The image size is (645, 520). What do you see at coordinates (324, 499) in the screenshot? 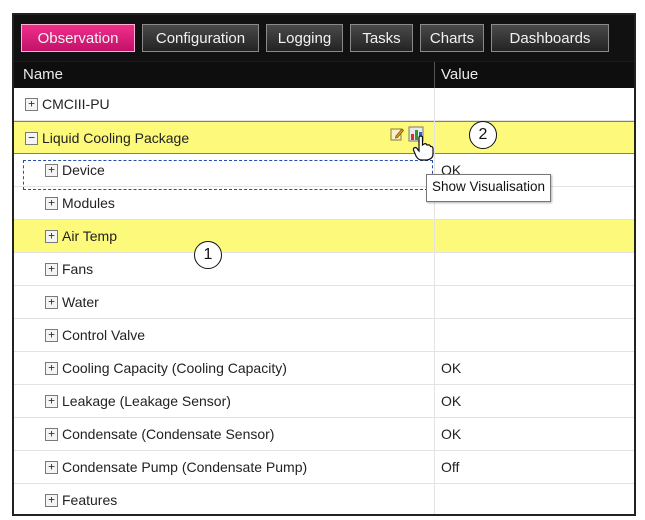
I see `tree-row-features: + Features` at bounding box center [324, 499].